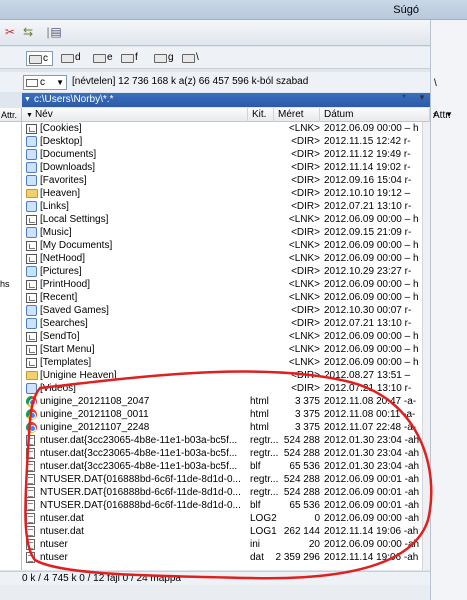  I want to click on drive-button-5: g, so click(163, 58).